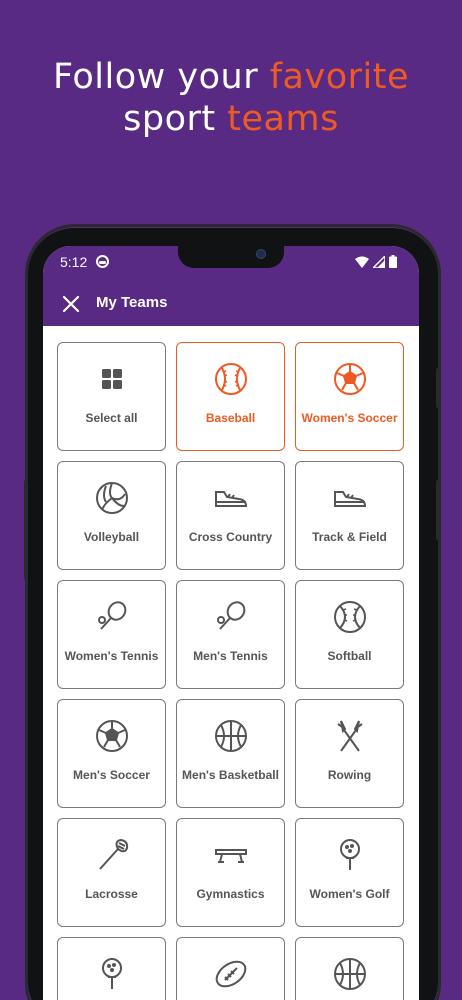 The height and width of the screenshot is (1000, 462). What do you see at coordinates (438, 510) in the screenshot?
I see `phone-side-button` at bounding box center [438, 510].